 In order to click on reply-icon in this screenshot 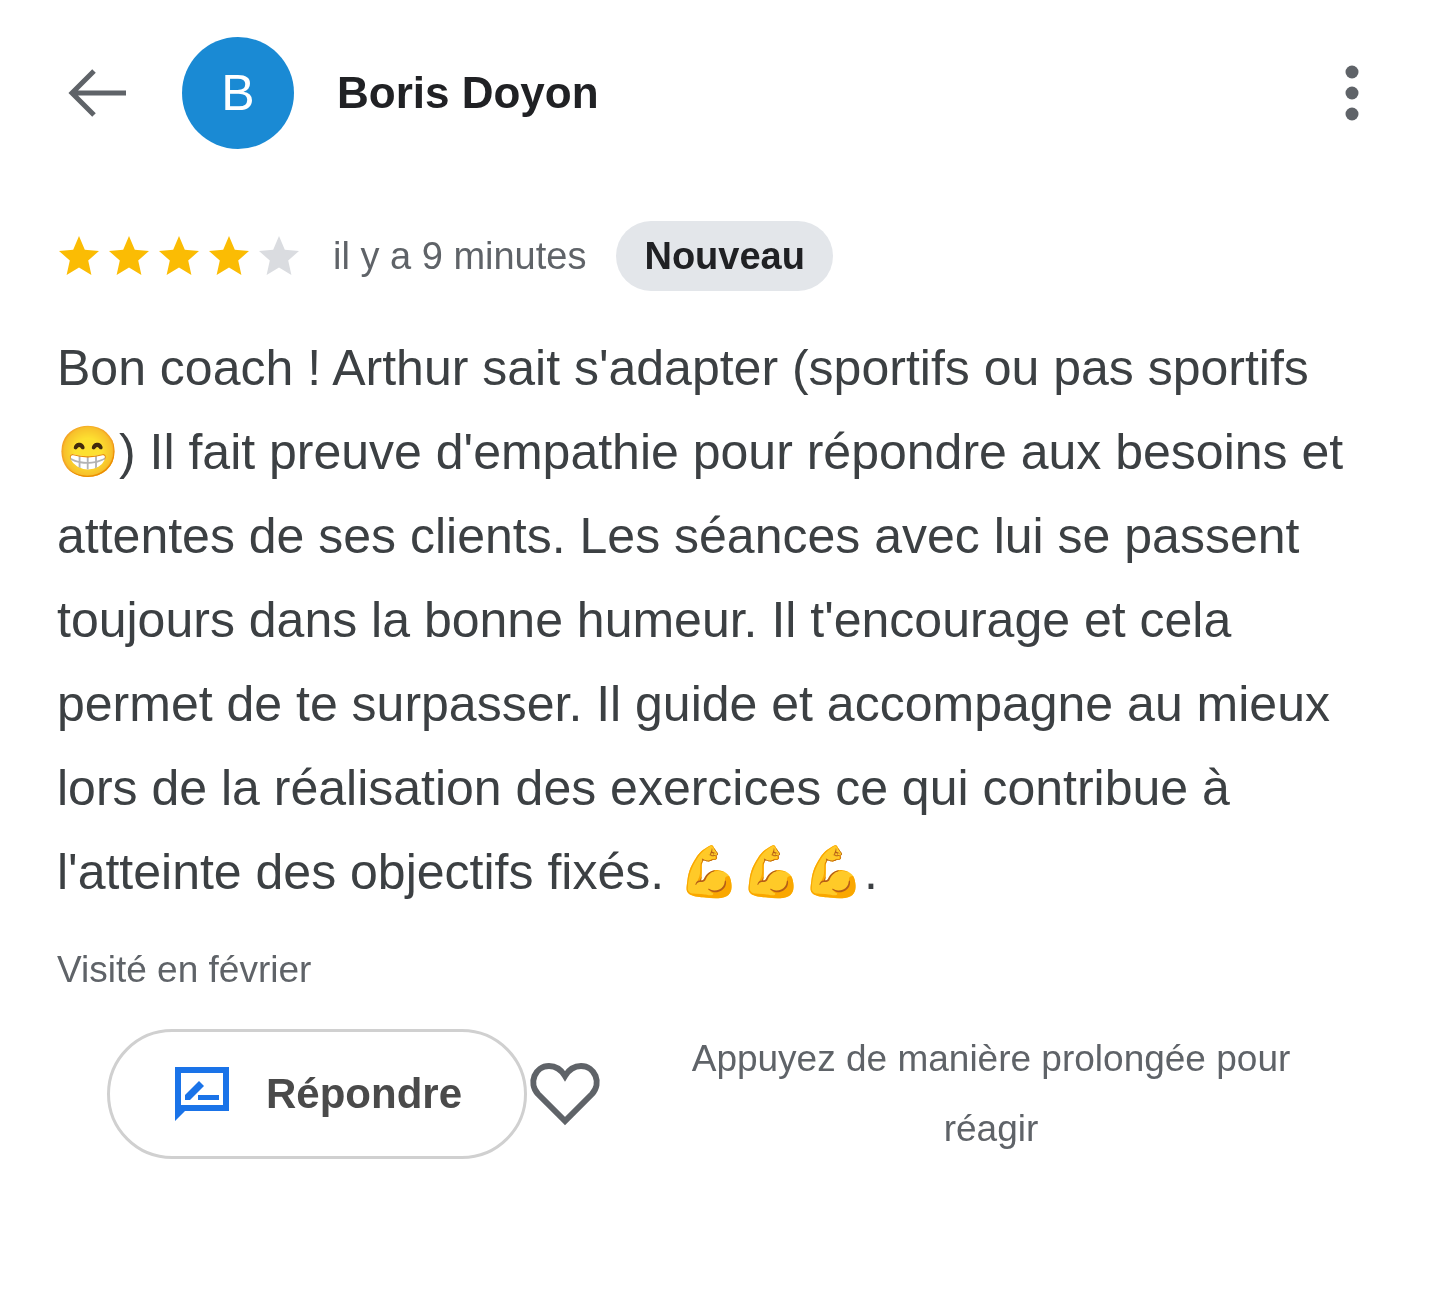, I will do `click(202, 1093)`.